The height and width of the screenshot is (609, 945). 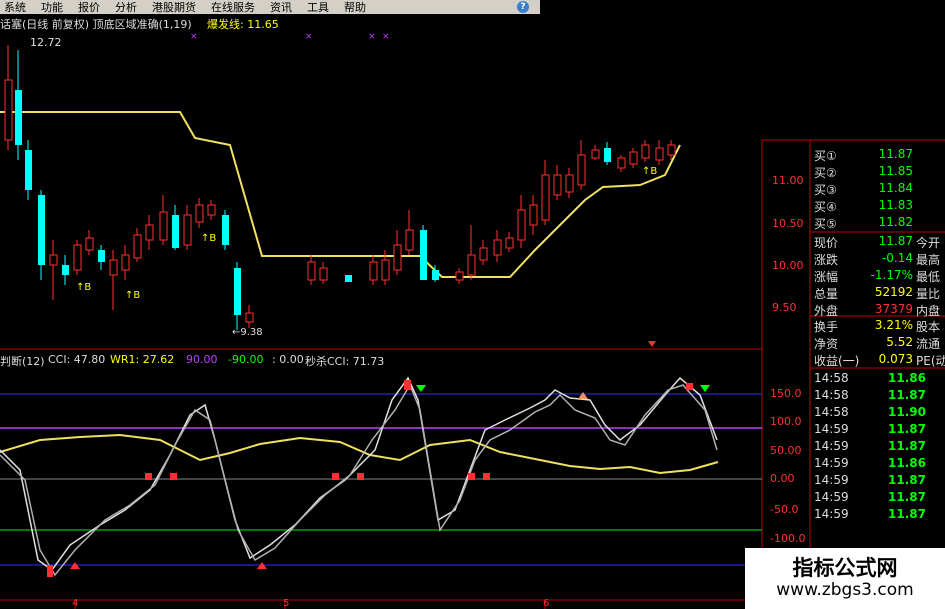 I want to click on stat-row: 涨幅 -1.17% 最低, so click(x=878, y=276).